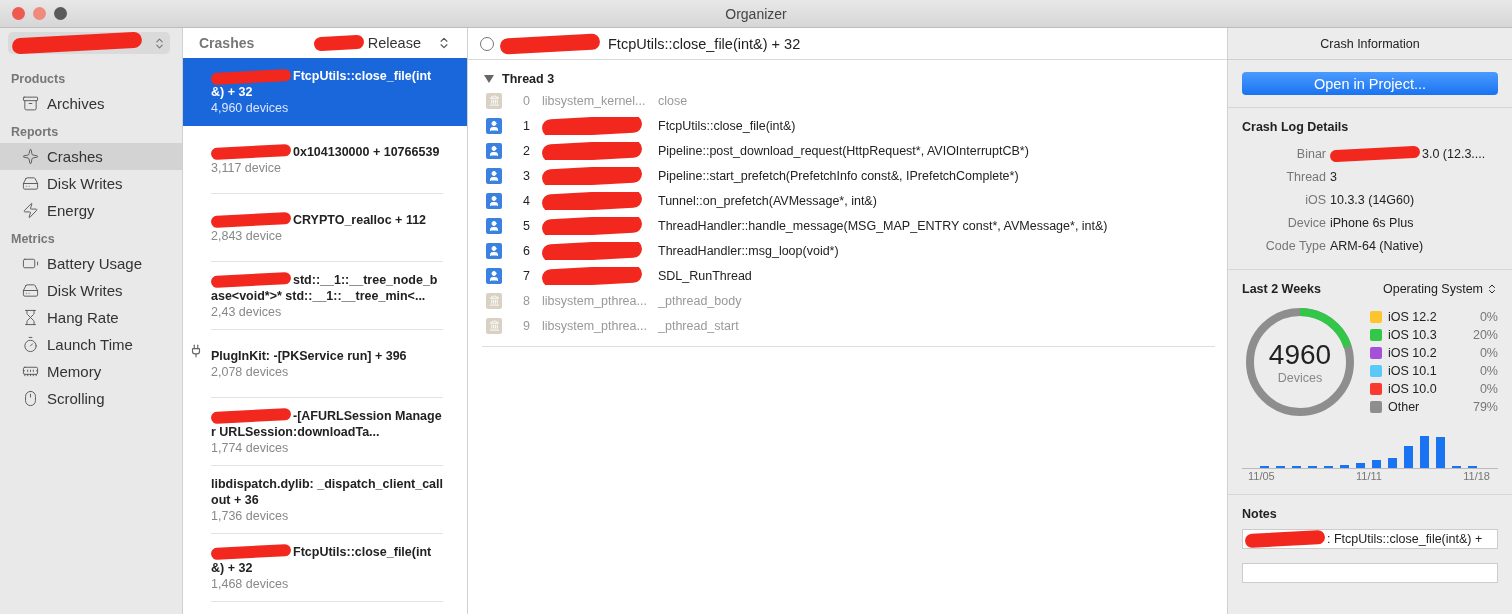  I want to click on detail-value: ARM-64 (Native), so click(1377, 245).